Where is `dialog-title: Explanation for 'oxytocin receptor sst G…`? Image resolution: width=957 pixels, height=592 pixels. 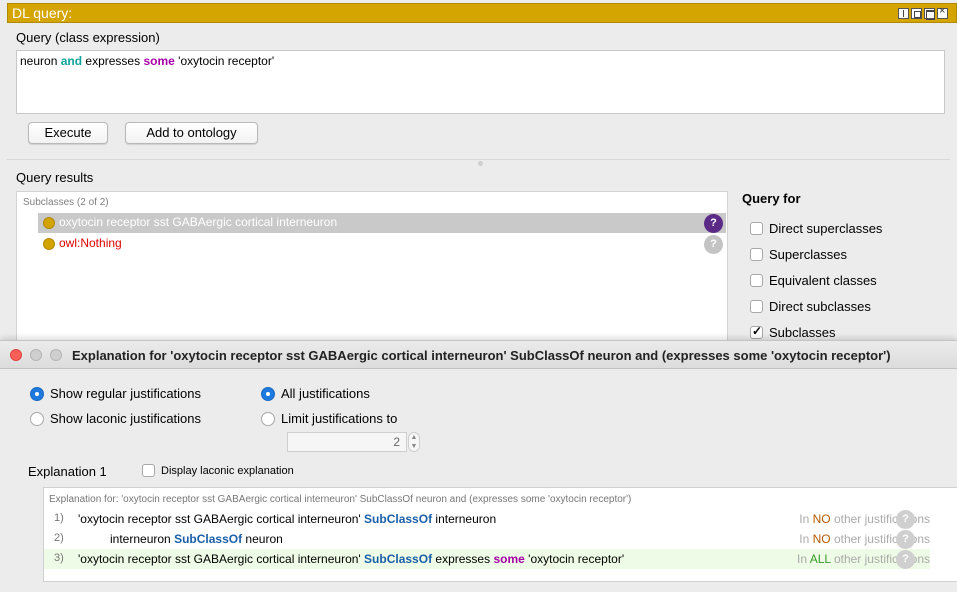 dialog-title: Explanation for 'oxytocin receptor sst G… is located at coordinates (481, 355).